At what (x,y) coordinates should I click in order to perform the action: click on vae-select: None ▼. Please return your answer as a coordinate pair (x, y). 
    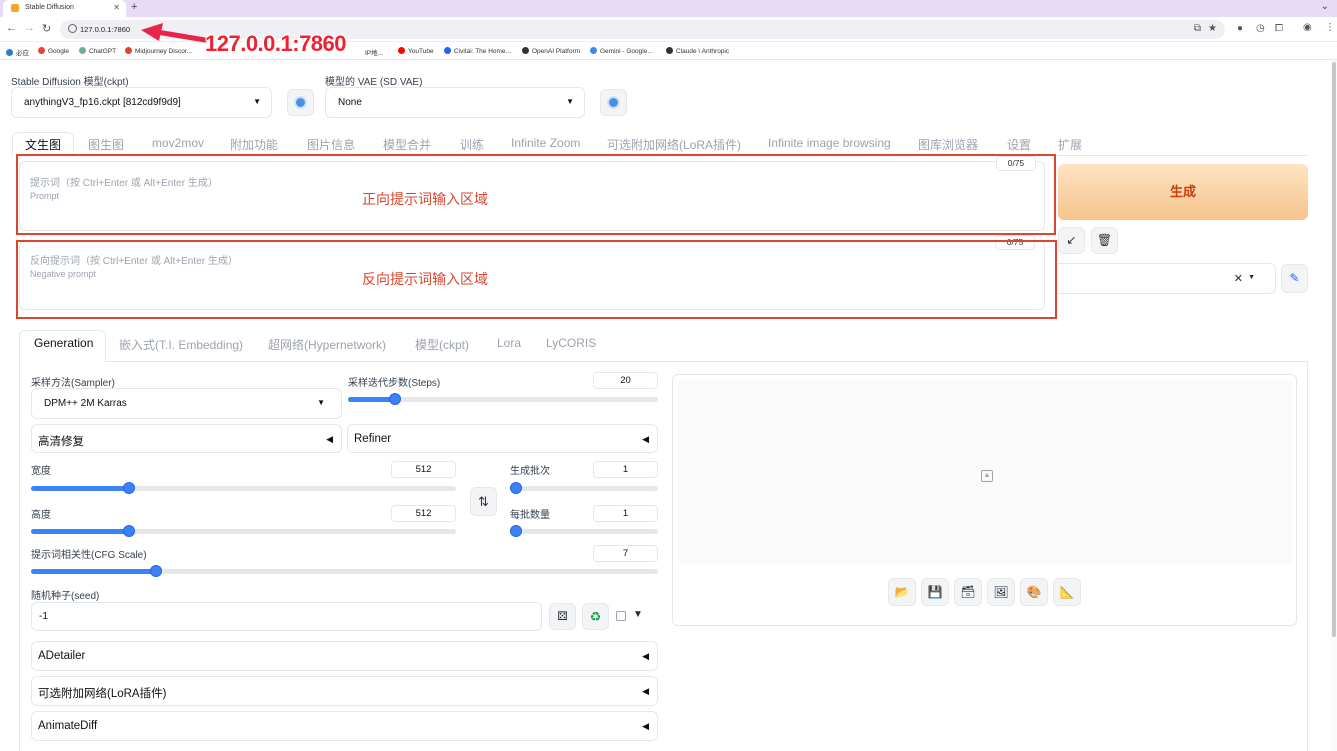
    Looking at the image, I should click on (455, 102).